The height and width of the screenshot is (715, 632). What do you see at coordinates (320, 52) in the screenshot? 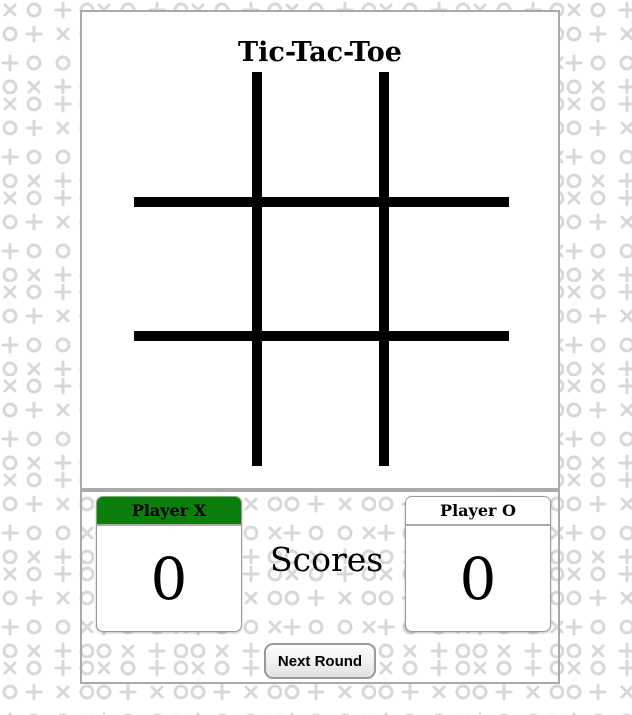
I see `game-title: Tic-Tac-Toe` at bounding box center [320, 52].